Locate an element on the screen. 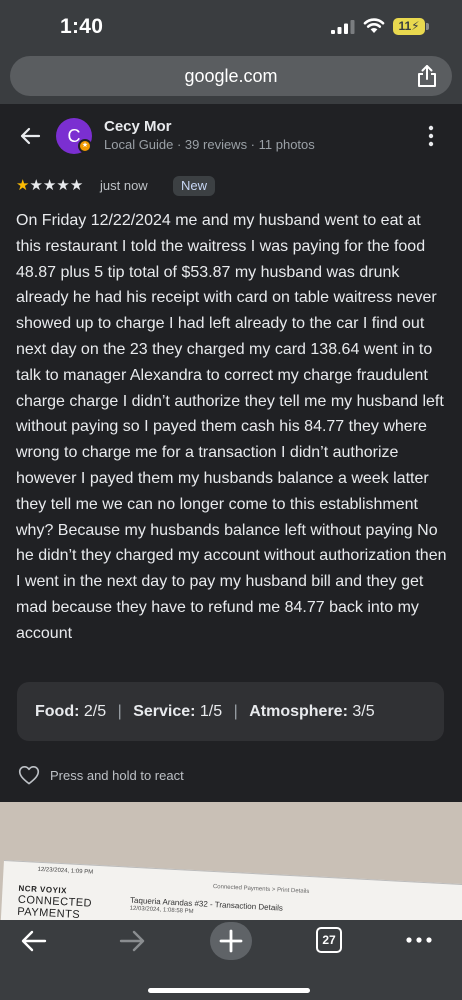 This screenshot has height=1000, width=462. react-hint: Press and hold to react is located at coordinates (117, 775).